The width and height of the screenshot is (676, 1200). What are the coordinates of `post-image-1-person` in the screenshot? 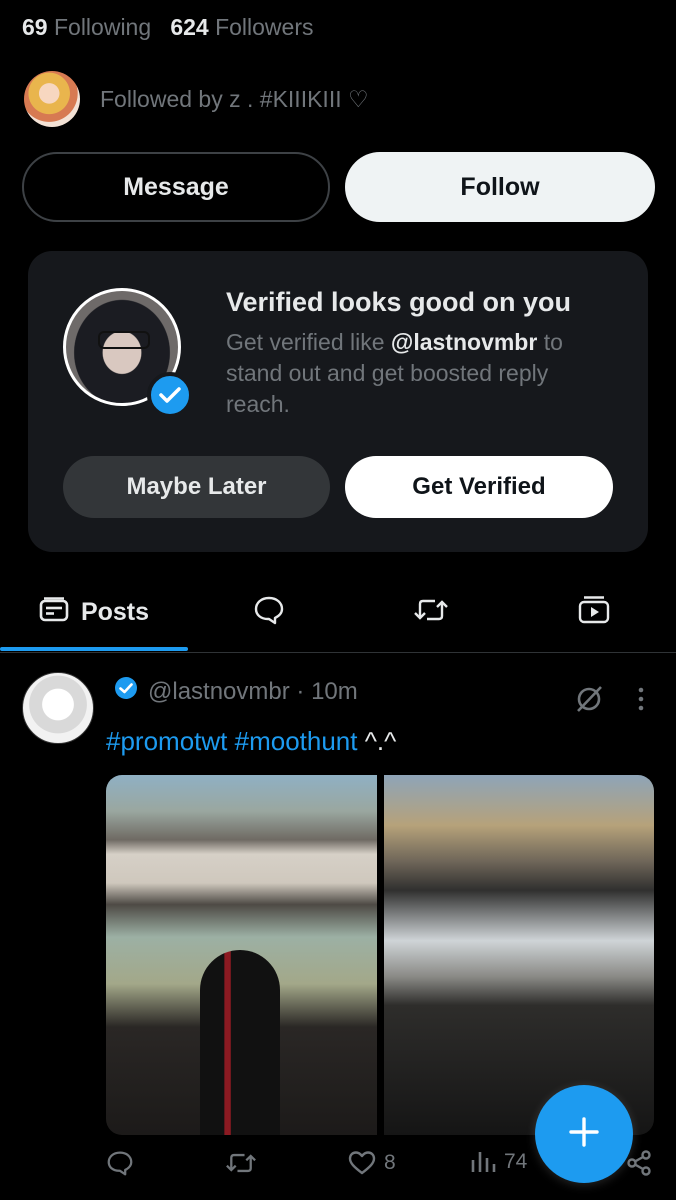 It's located at (240, 1042).